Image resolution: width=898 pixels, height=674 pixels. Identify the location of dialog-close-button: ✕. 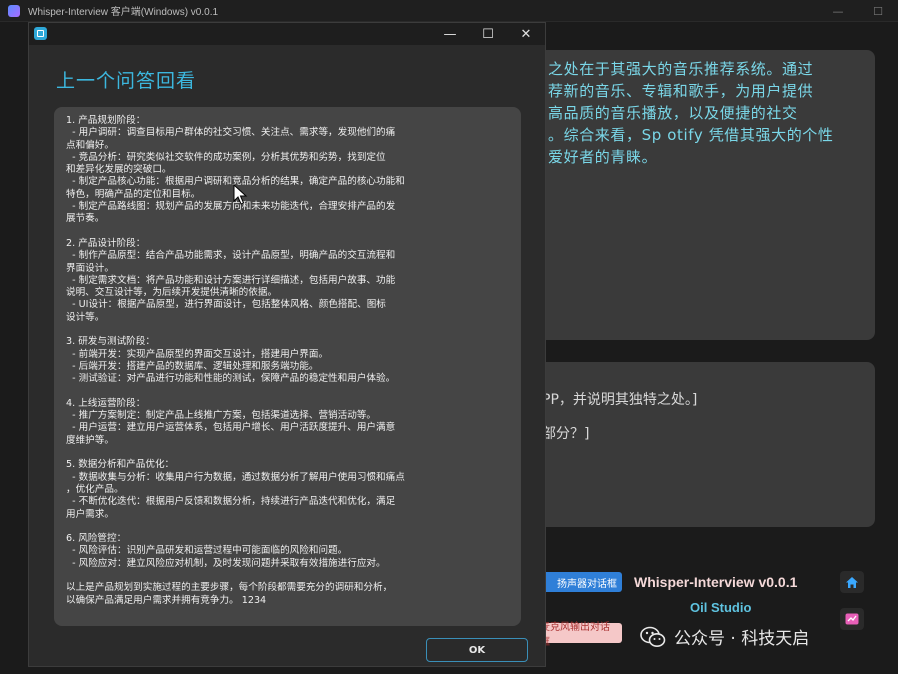
(526, 34).